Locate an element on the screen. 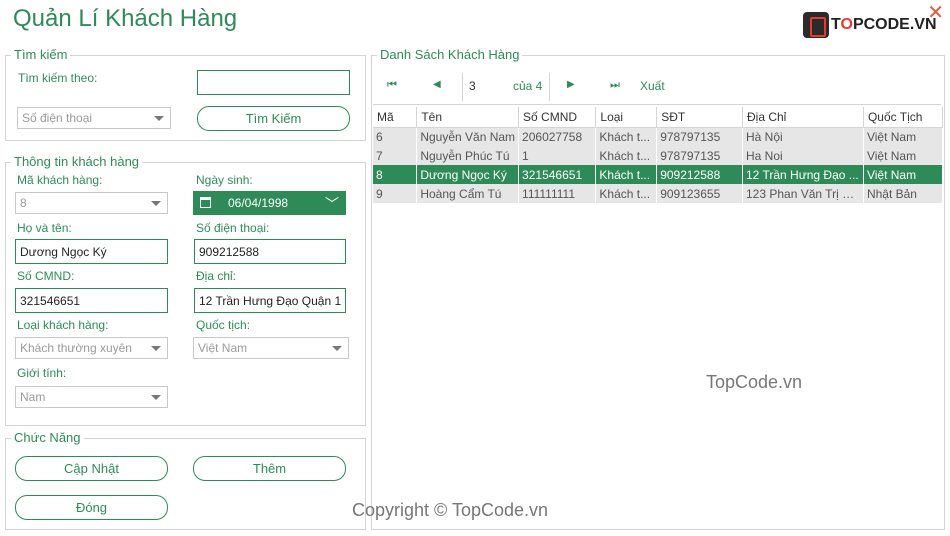 Image resolution: width=950 pixels, height=536 pixels. pager-toolbar: ⏮ ◀ 3 của 4 ▶ ⏭ Xuất is located at coordinates (657, 87).